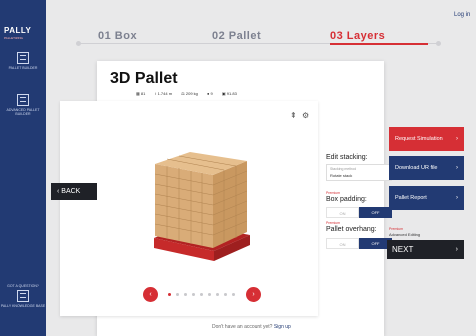 The image size is (476, 336). I want to click on request-simulation-button: Request Simulation ›, so click(426, 139).